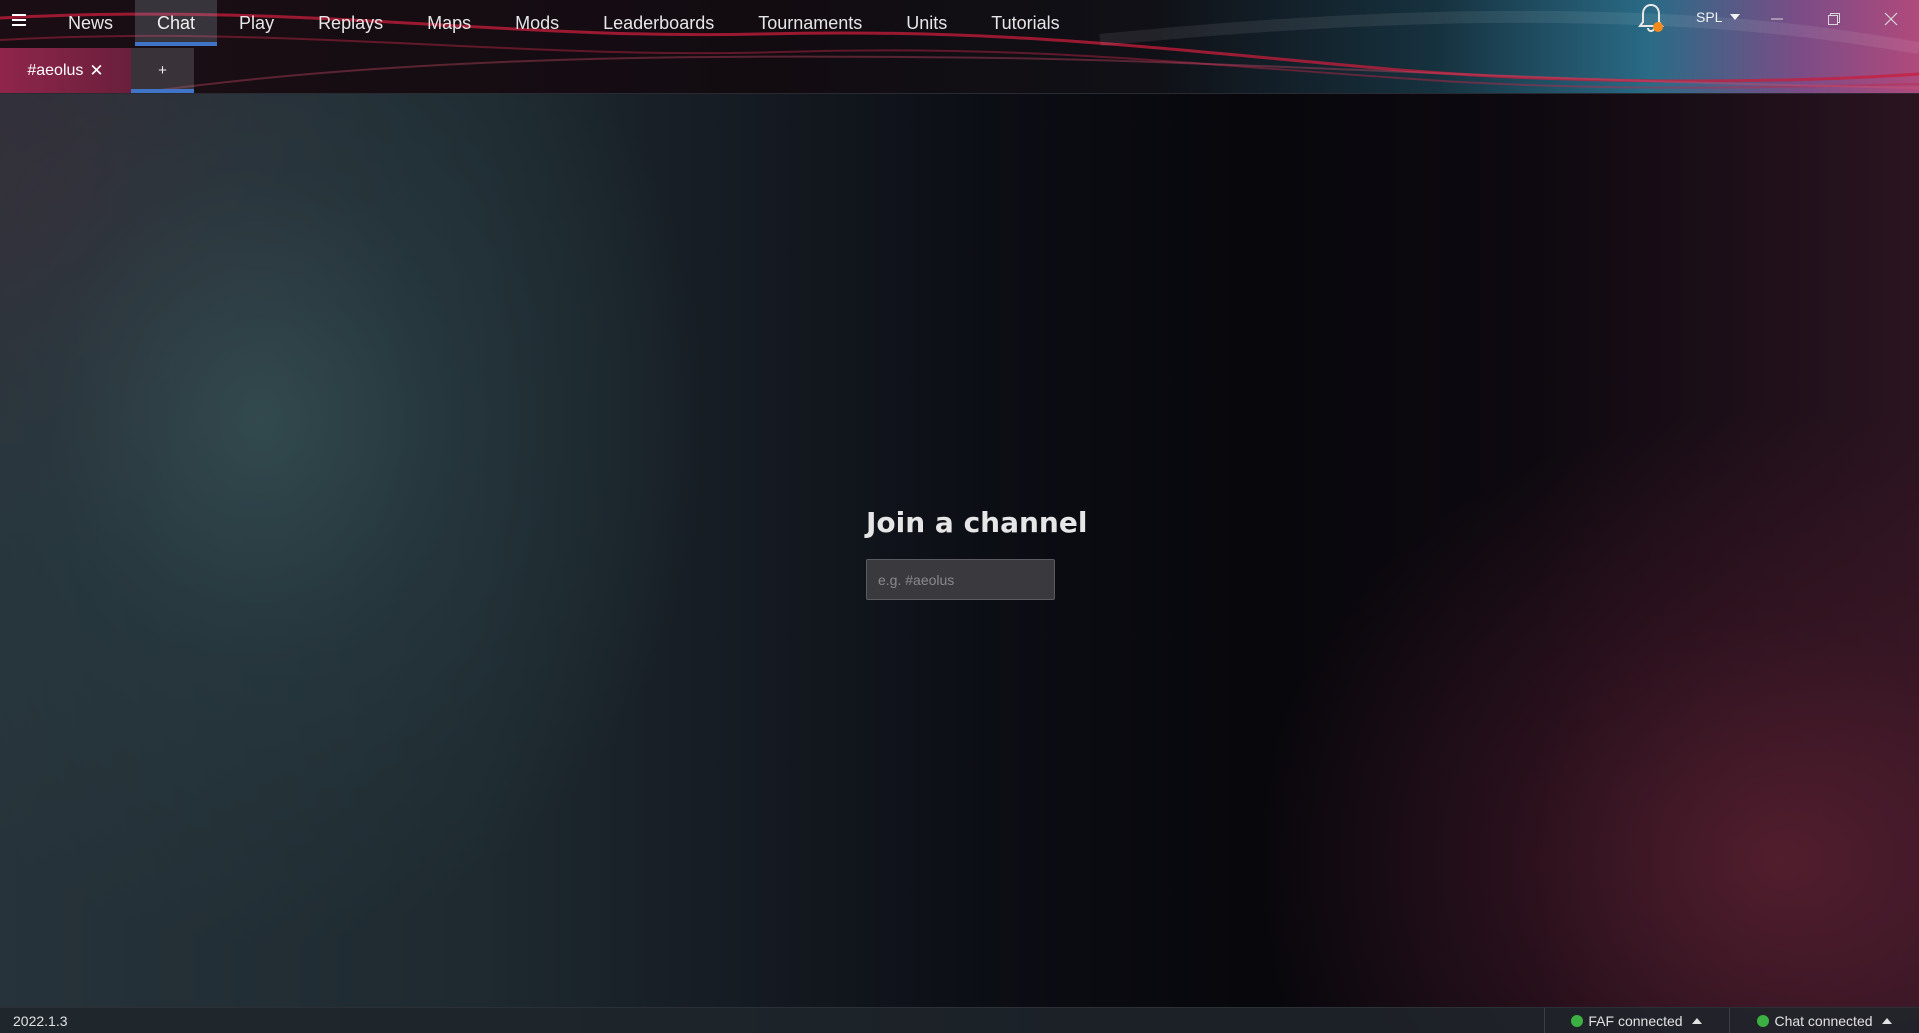 The width and height of the screenshot is (1919, 1033). What do you see at coordinates (977, 522) in the screenshot?
I see `join-channel-title: Join a channel` at bounding box center [977, 522].